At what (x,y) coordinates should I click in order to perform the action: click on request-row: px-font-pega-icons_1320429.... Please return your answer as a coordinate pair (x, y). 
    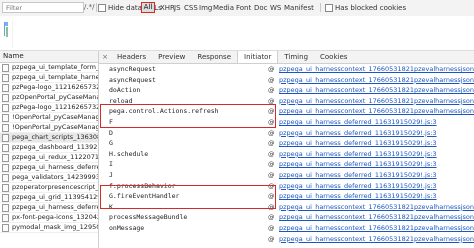
    Looking at the image, I should click on (49, 218).